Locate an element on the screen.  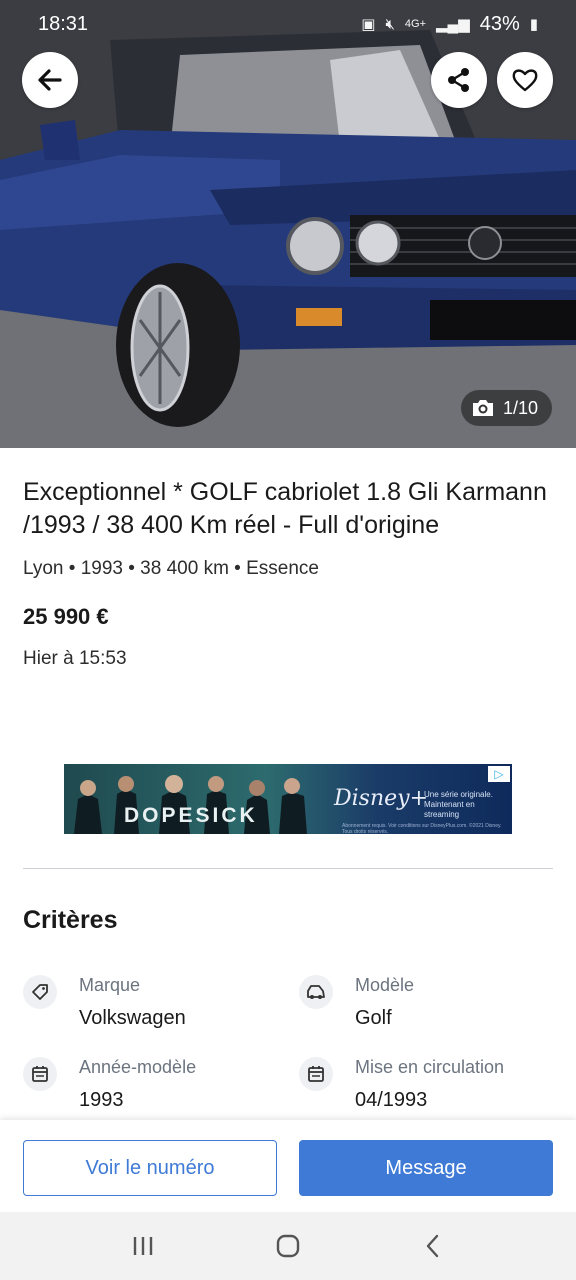
clock: 18:31 is located at coordinates (63, 23).